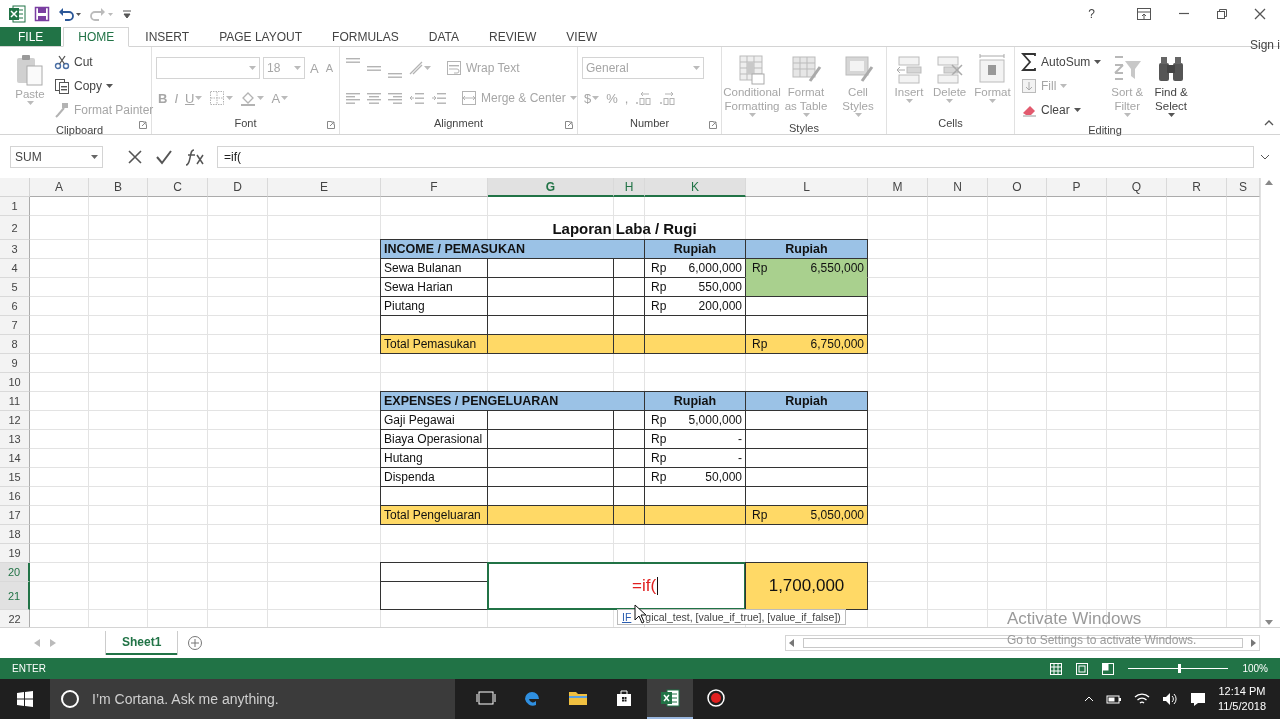 The image size is (1280, 720). Describe the element at coordinates (1108, 668) in the screenshot. I see `page-break-icon` at that location.